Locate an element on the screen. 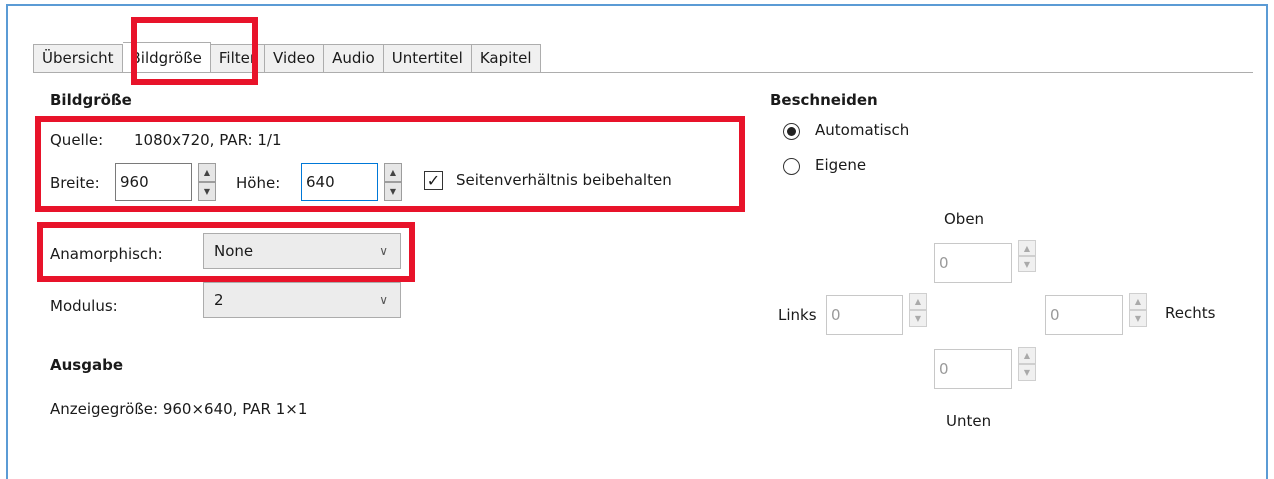 The height and width of the screenshot is (479, 1274). crop-left-label: Links is located at coordinates (797, 315).